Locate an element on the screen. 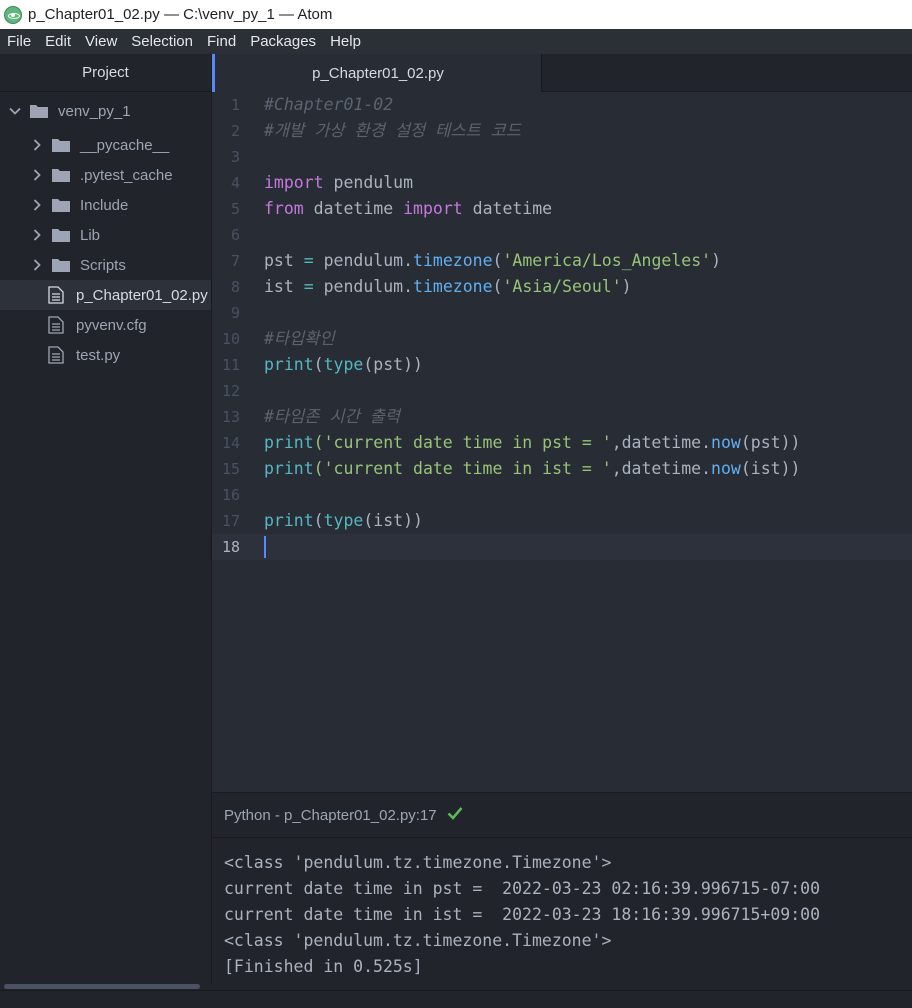 The height and width of the screenshot is (1008, 912). menu-help: Help is located at coordinates (345, 41).